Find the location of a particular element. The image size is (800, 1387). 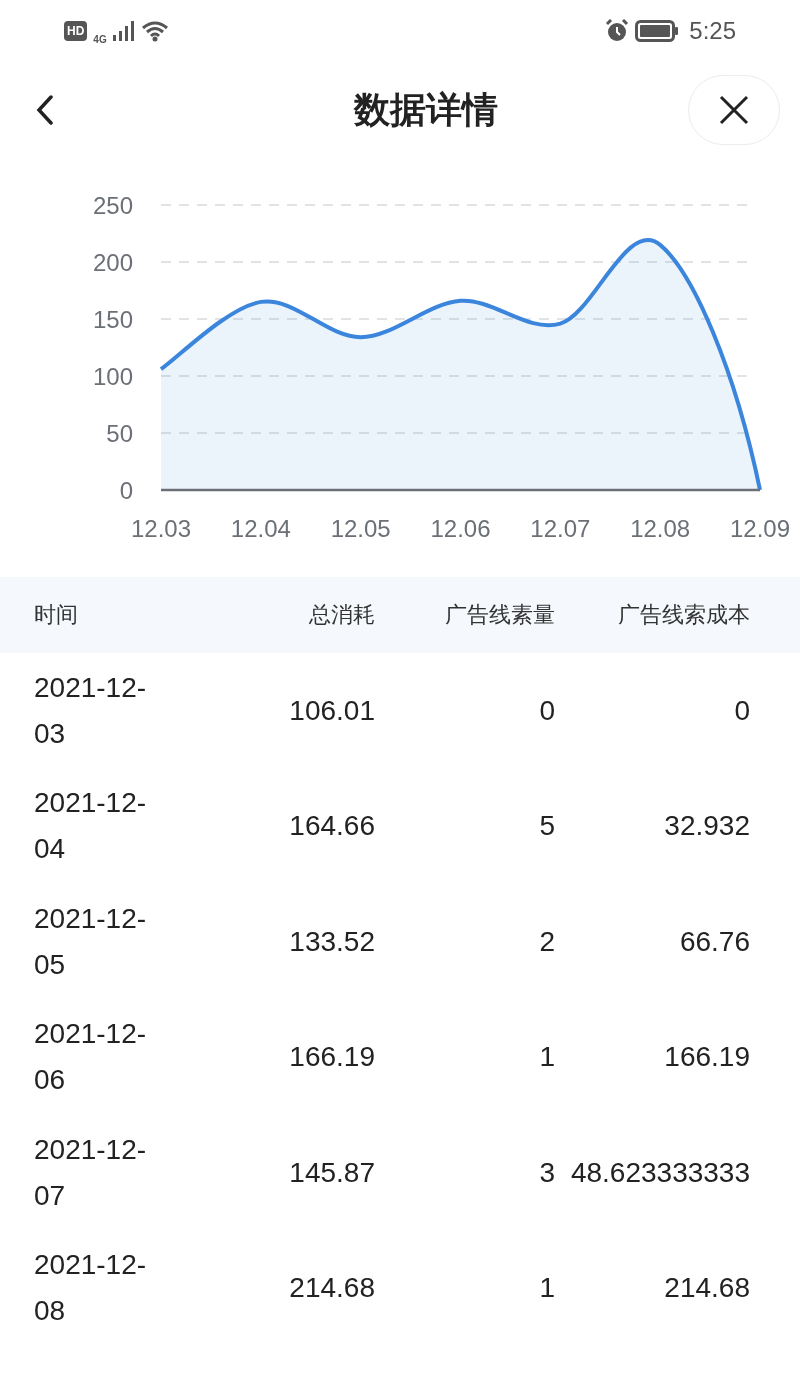

y-axis-label: 50 is located at coordinates (119, 433).